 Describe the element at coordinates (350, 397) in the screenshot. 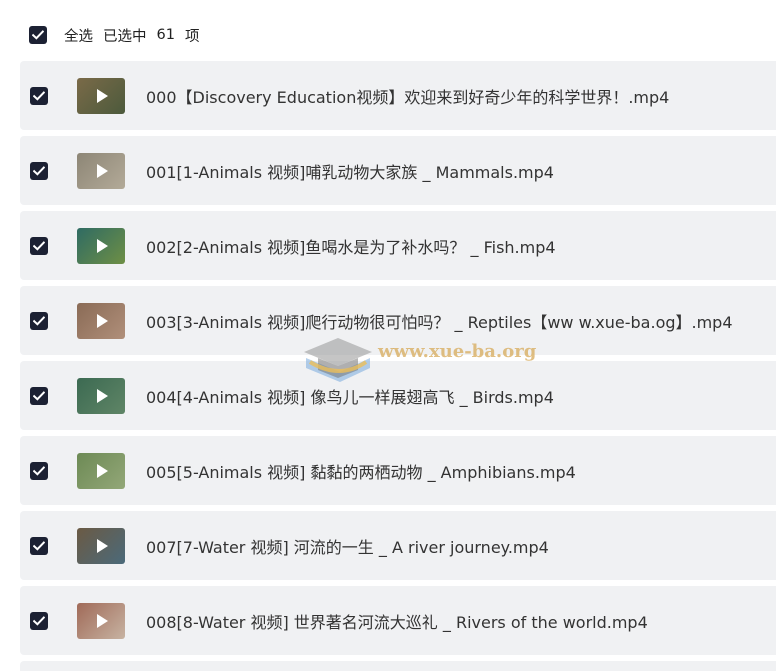

I see `file-name: 004[4-Animals 视频] 像鸟儿一样展翅高飞 _ Birds.mp4` at that location.